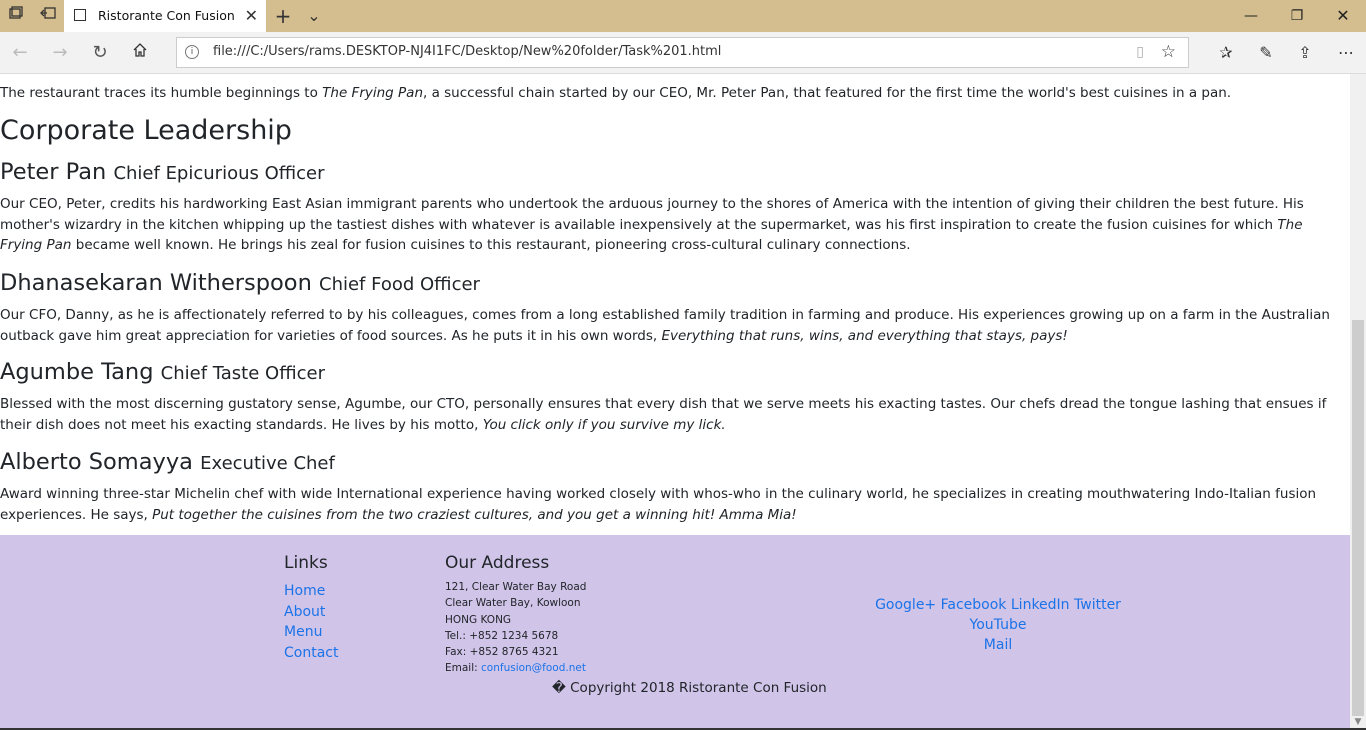 Image resolution: width=1366 pixels, height=730 pixels. I want to click on refresh-icon: ↻, so click(100, 53).